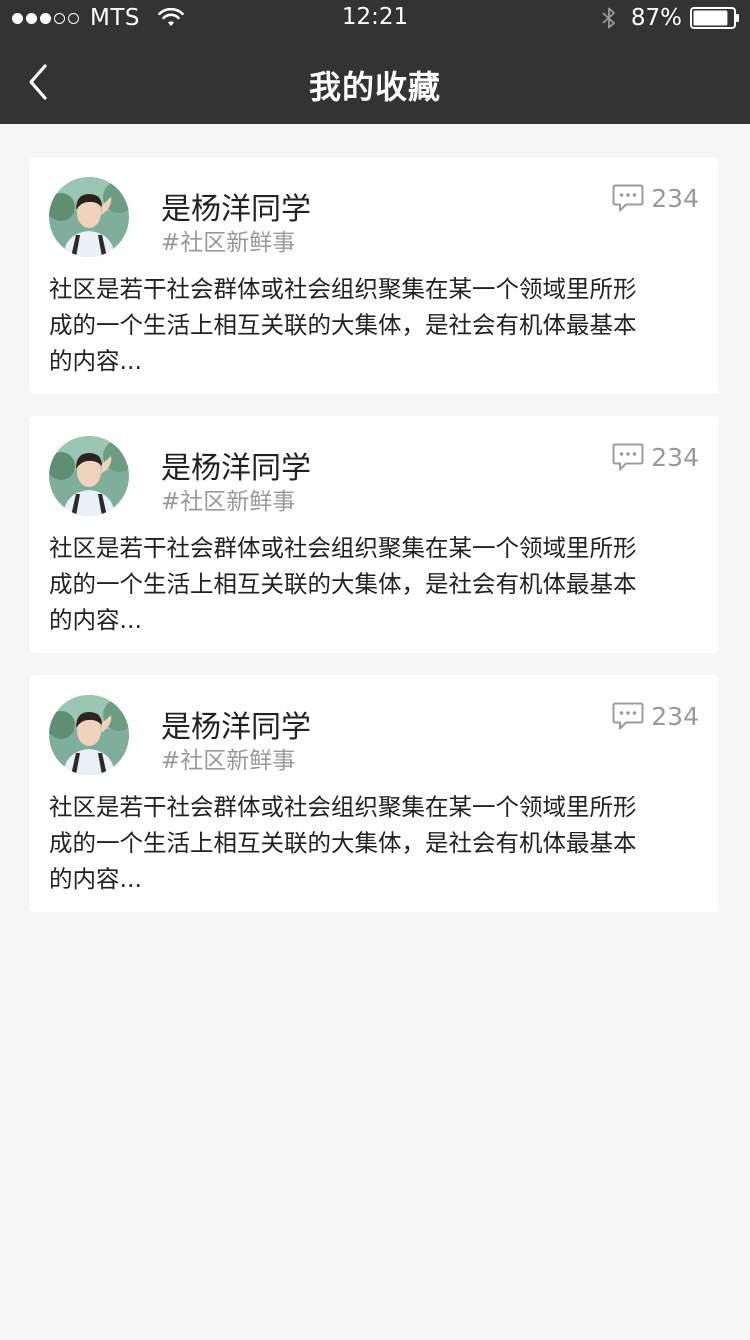 The image size is (750, 1340). Describe the element at coordinates (714, 18) in the screenshot. I see `battery-icon` at that location.